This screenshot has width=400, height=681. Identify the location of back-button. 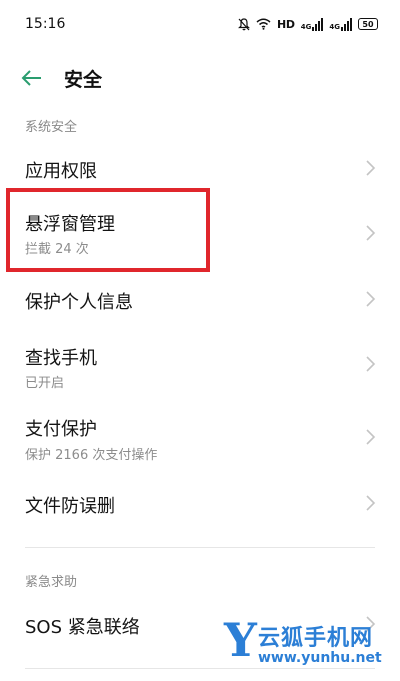
(32, 78).